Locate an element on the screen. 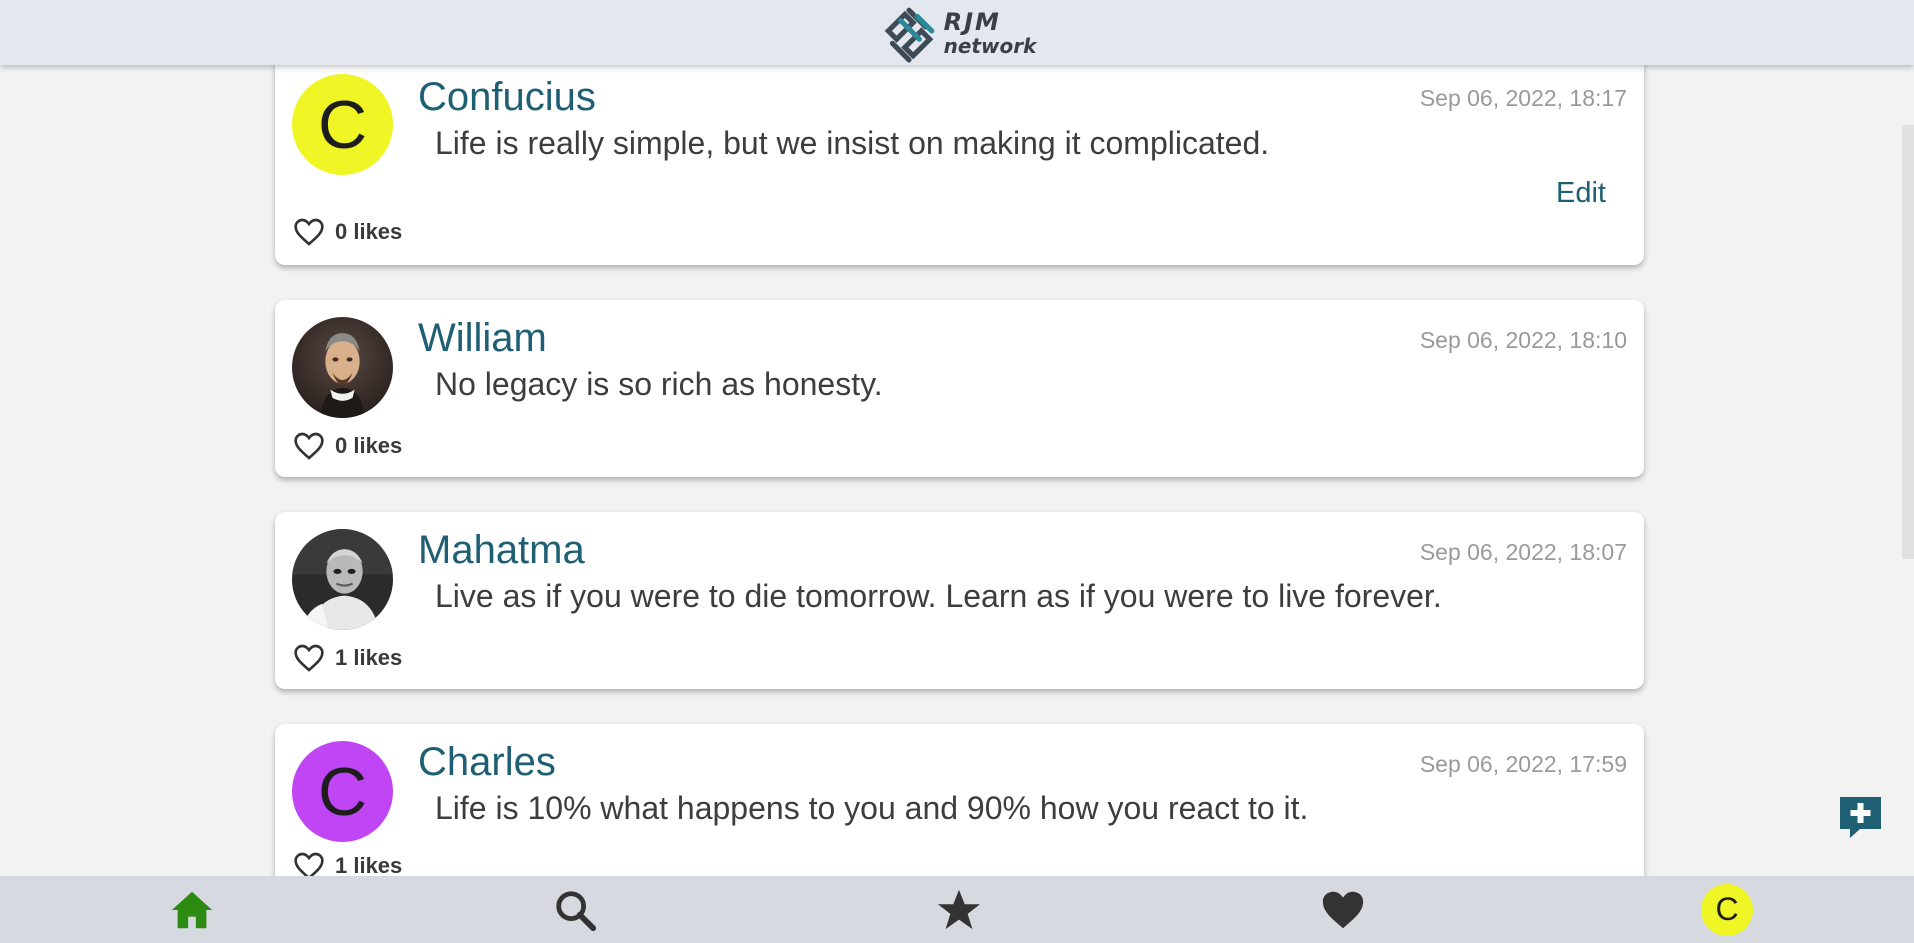  heart-icon is located at coordinates (1343, 909).